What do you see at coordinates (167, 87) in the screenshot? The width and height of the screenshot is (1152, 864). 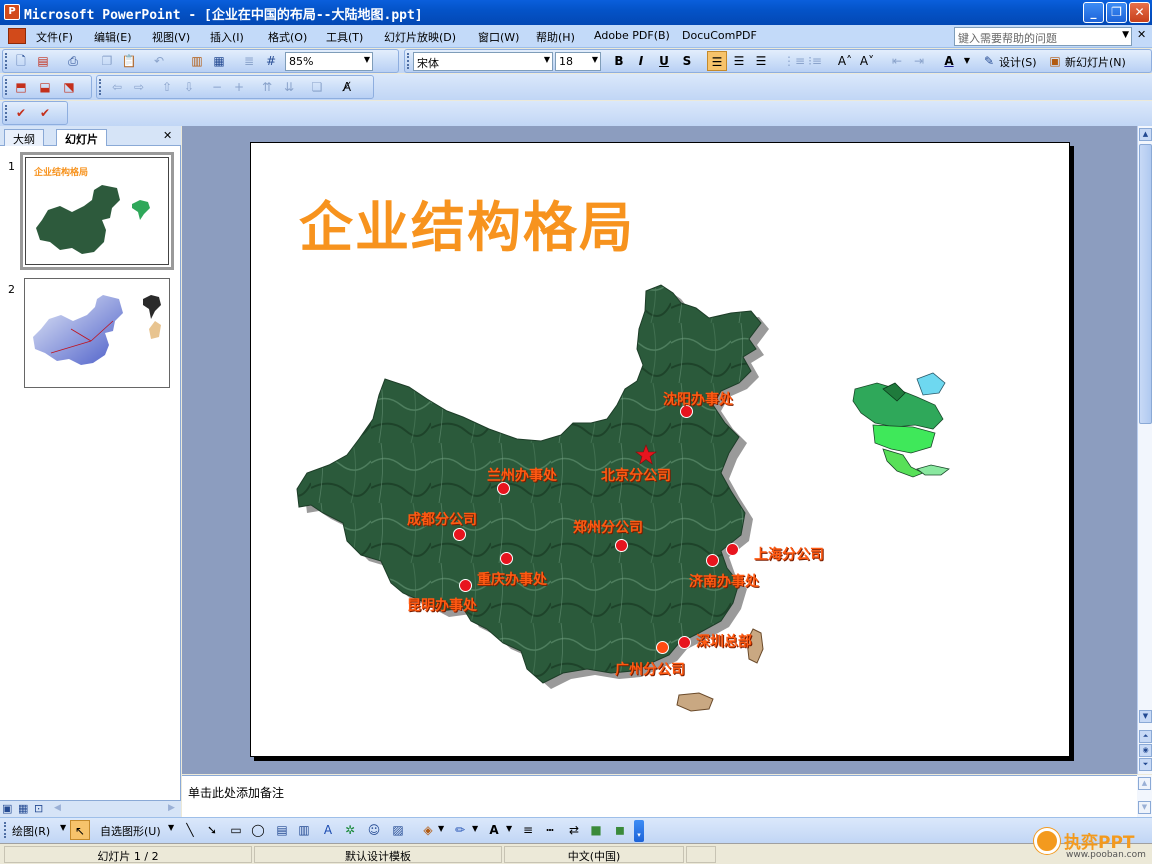 I see `move-up-icon: ⇧` at bounding box center [167, 87].